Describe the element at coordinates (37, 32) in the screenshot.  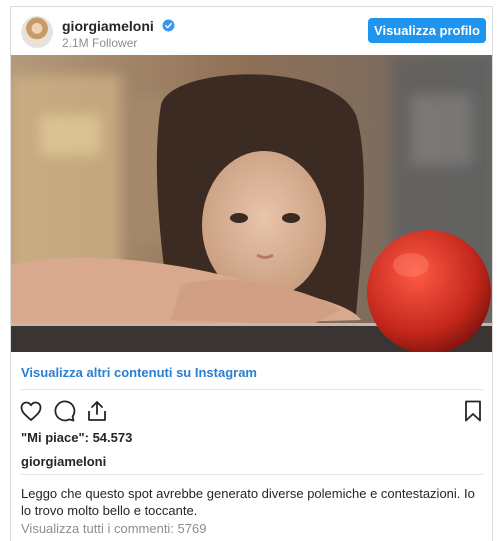
I see `avatar` at that location.